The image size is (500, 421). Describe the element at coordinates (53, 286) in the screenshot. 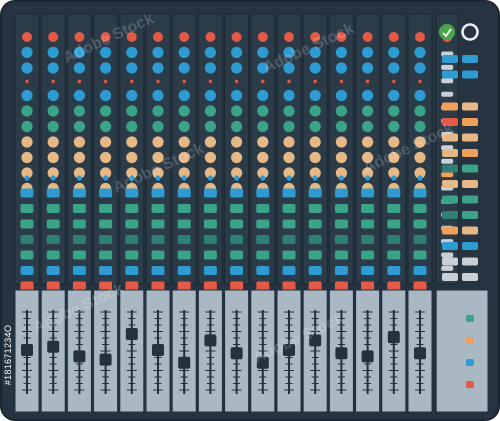

I see `red-button` at that location.